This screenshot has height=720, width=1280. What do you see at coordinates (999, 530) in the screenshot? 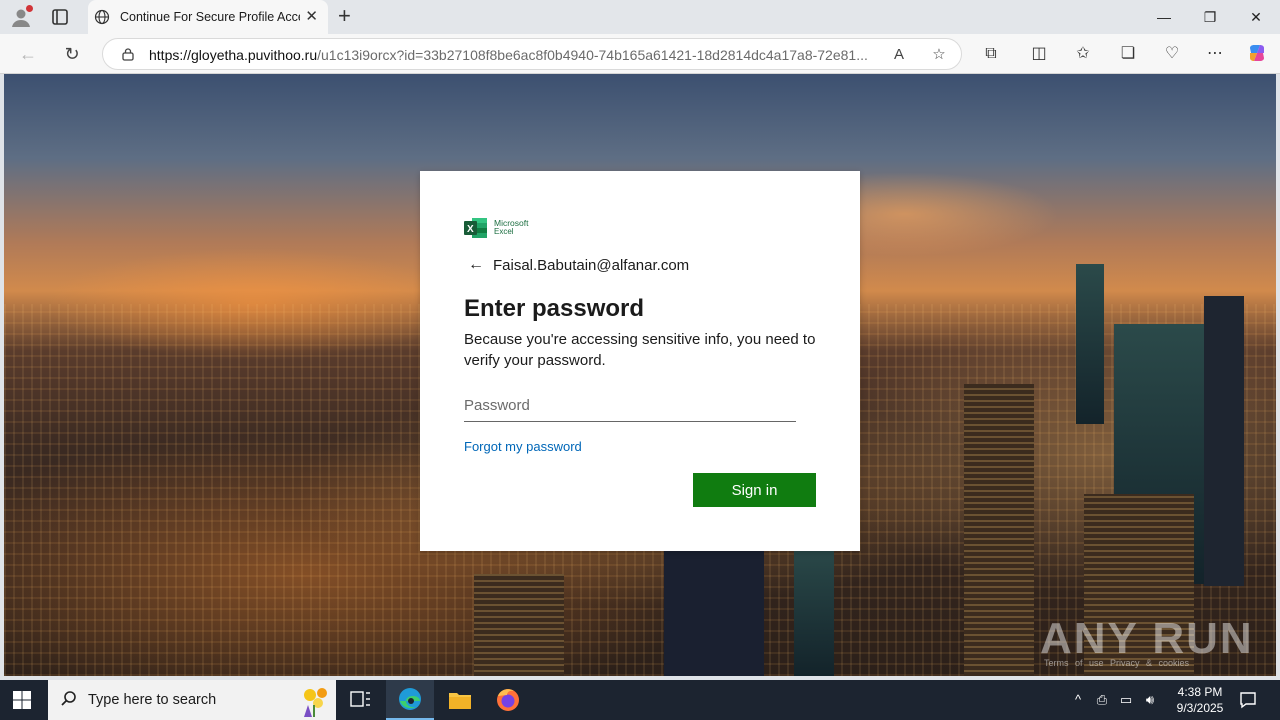
I see `office-building` at bounding box center [999, 530].